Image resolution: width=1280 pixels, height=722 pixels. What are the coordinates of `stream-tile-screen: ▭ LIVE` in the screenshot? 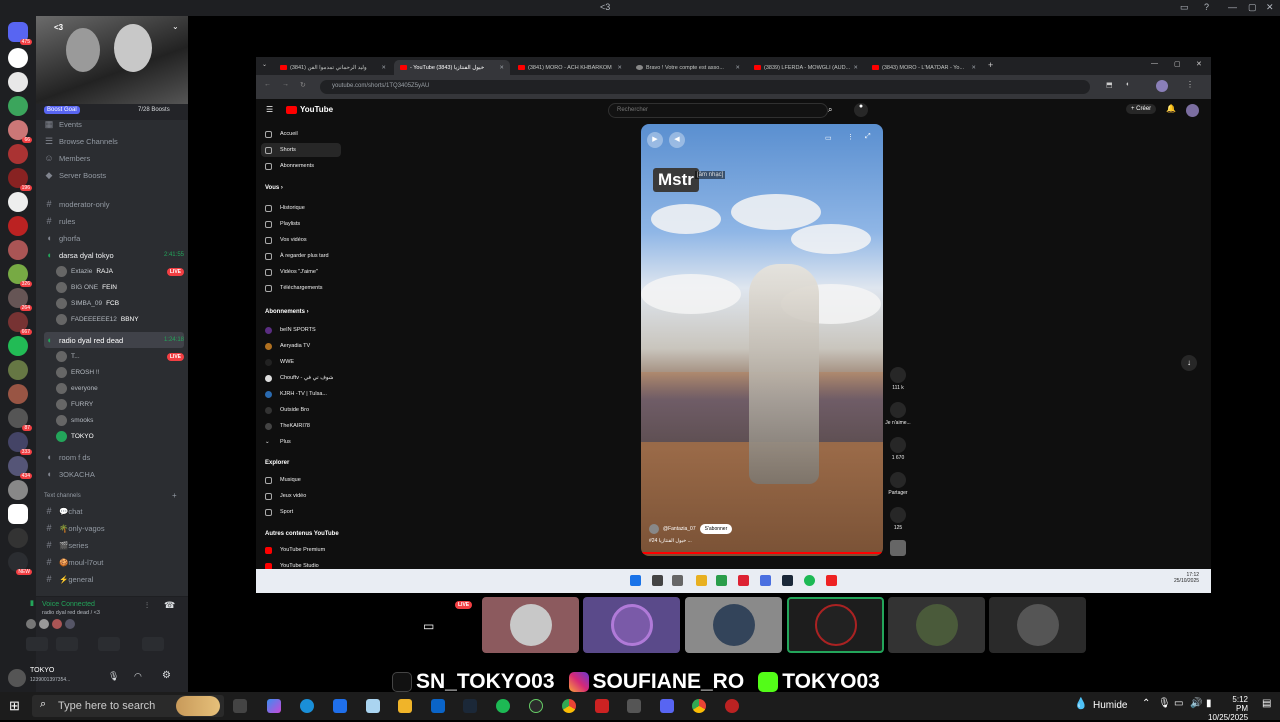 It's located at (429, 625).